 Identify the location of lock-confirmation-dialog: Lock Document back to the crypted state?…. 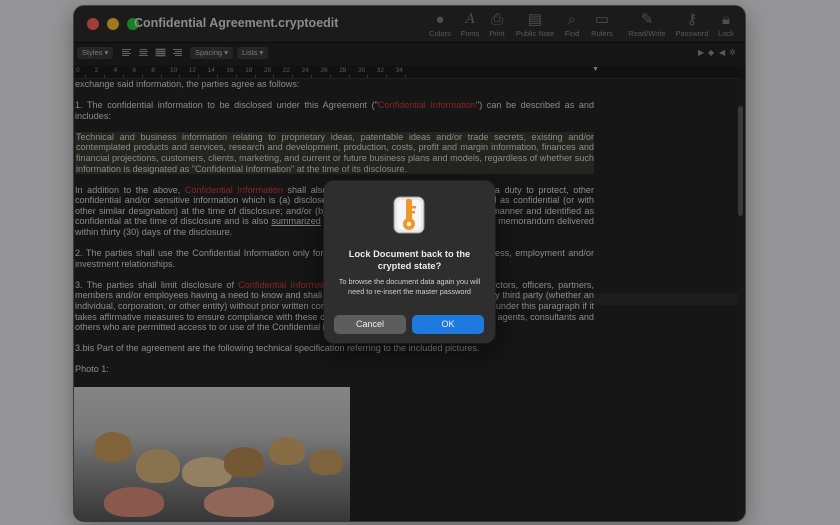
(409, 262).